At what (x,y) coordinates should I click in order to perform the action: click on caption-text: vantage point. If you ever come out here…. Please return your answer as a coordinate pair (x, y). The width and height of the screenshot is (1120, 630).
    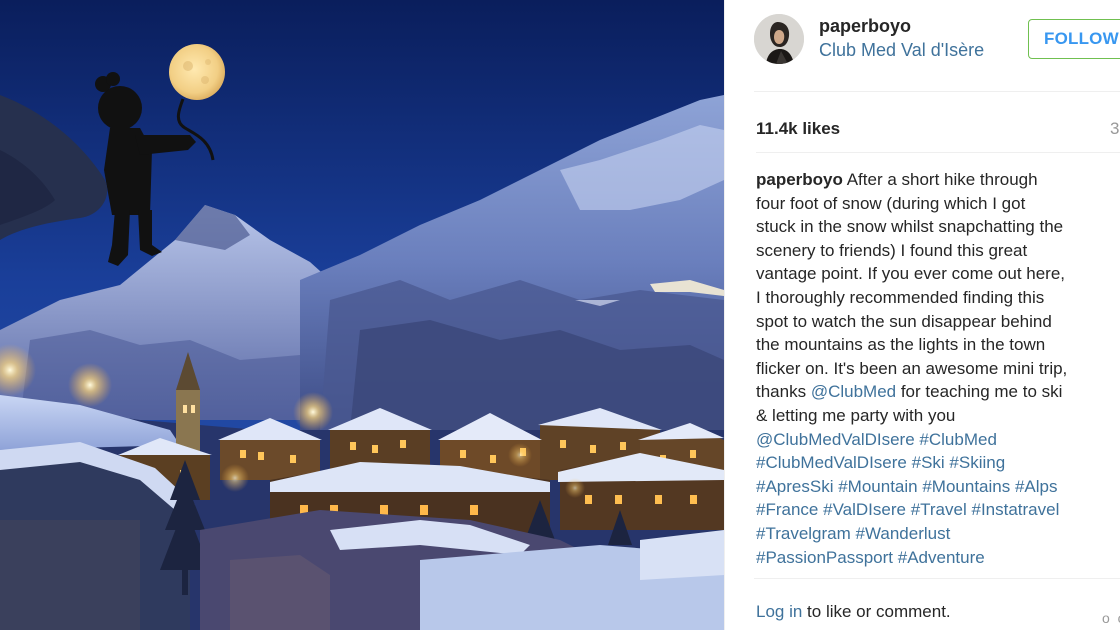
    Looking at the image, I should click on (911, 274).